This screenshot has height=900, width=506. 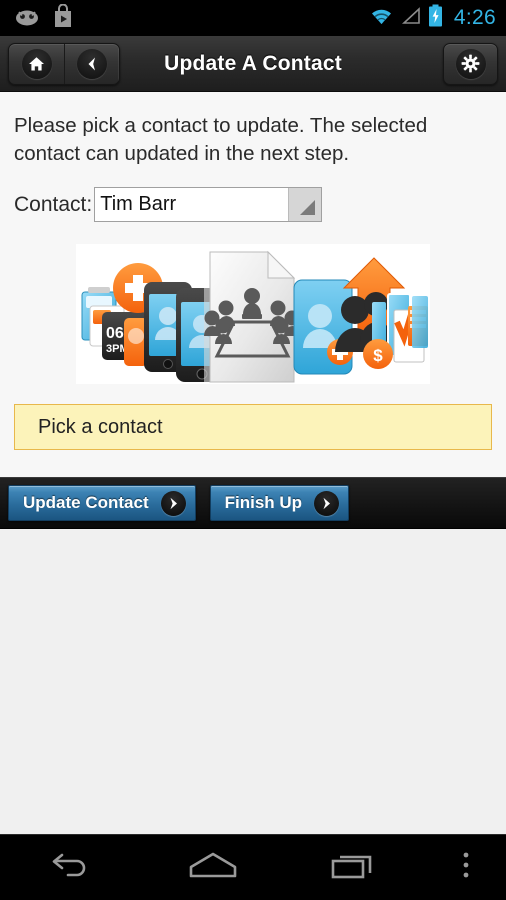 I want to click on nav-back-button, so click(x=71, y=867).